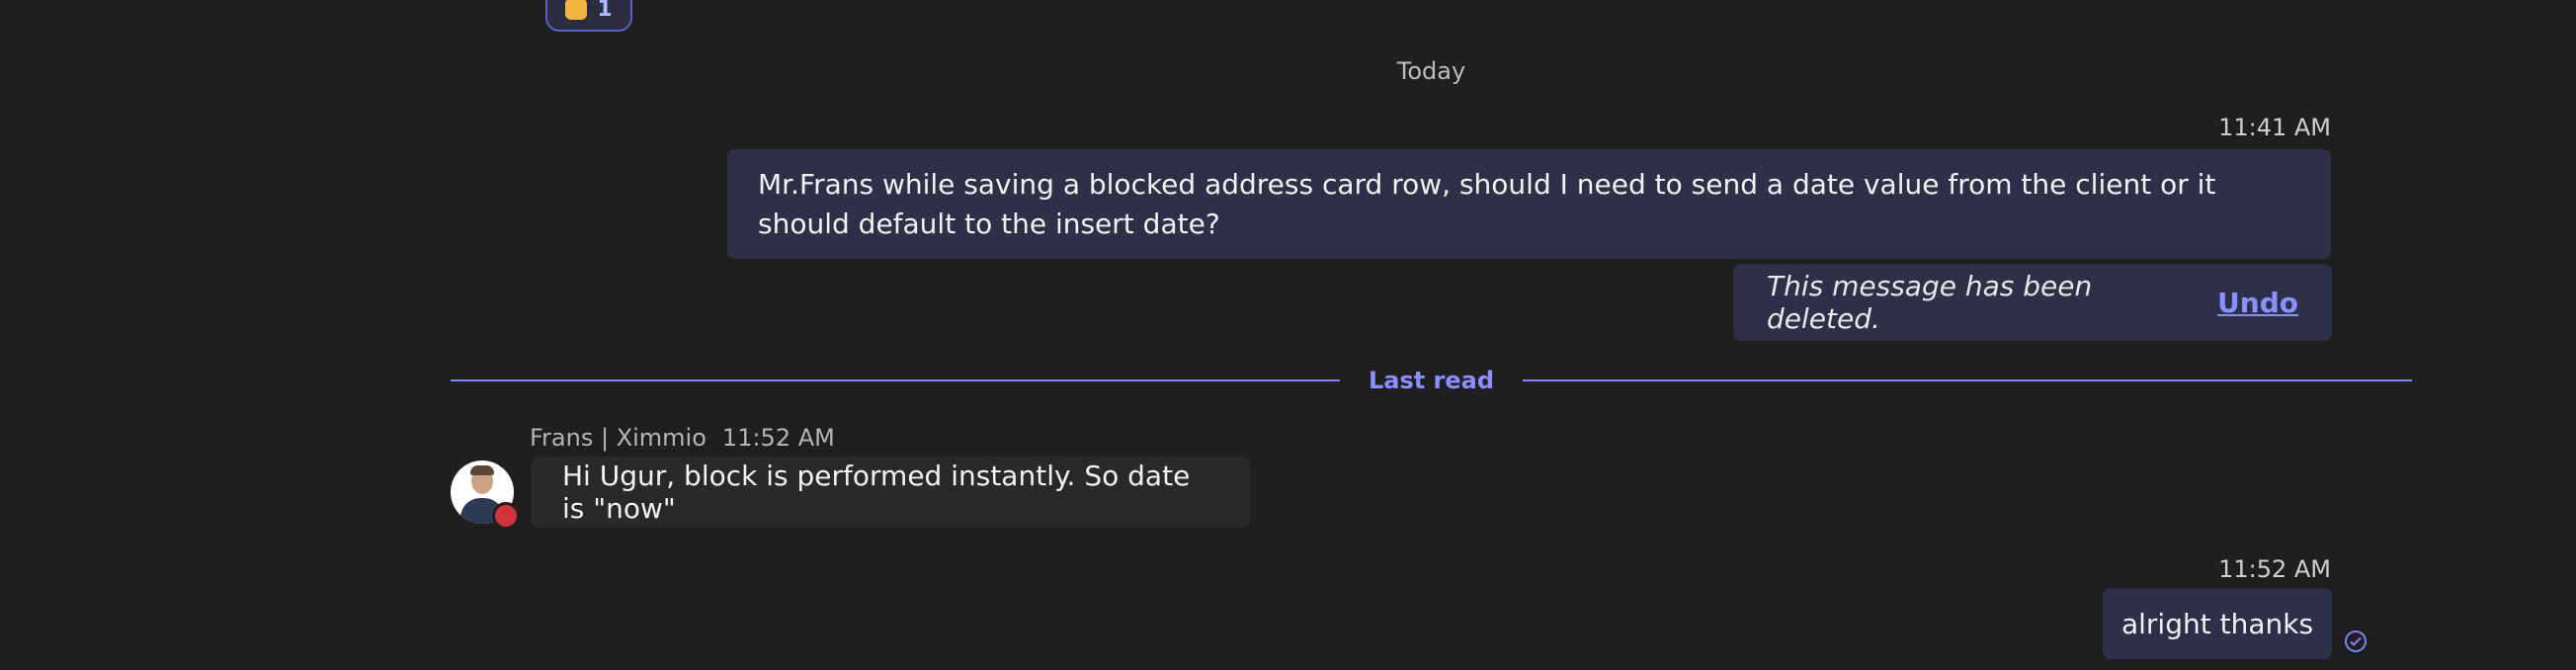 The height and width of the screenshot is (670, 2576). What do you see at coordinates (2274, 127) in the screenshot?
I see `message-timestamp: 11:41 AM` at bounding box center [2274, 127].